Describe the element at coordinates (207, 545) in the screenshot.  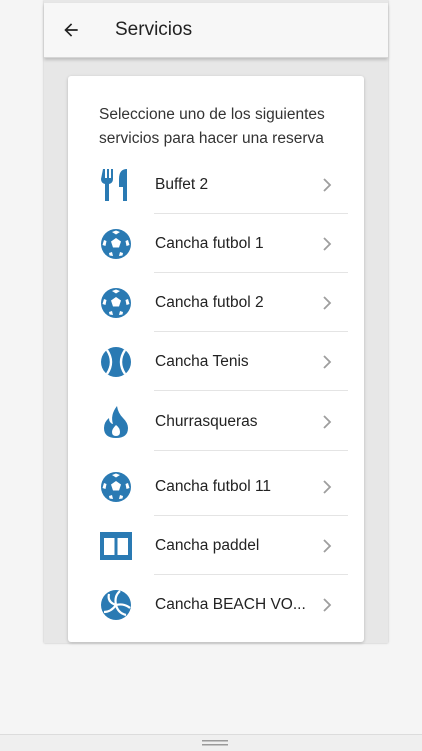
I see `service-label: Cancha paddel` at that location.